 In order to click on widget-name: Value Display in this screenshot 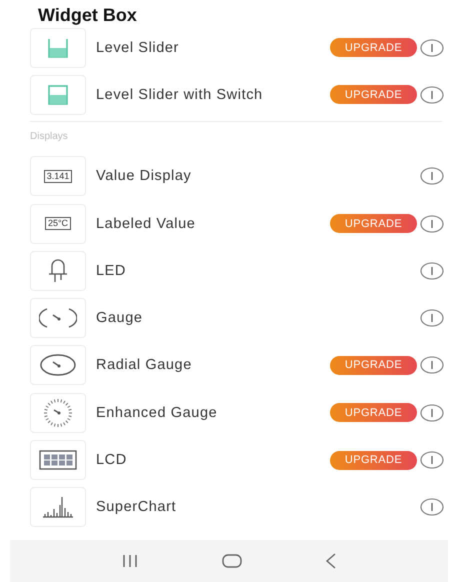, I will do `click(258, 176)`.